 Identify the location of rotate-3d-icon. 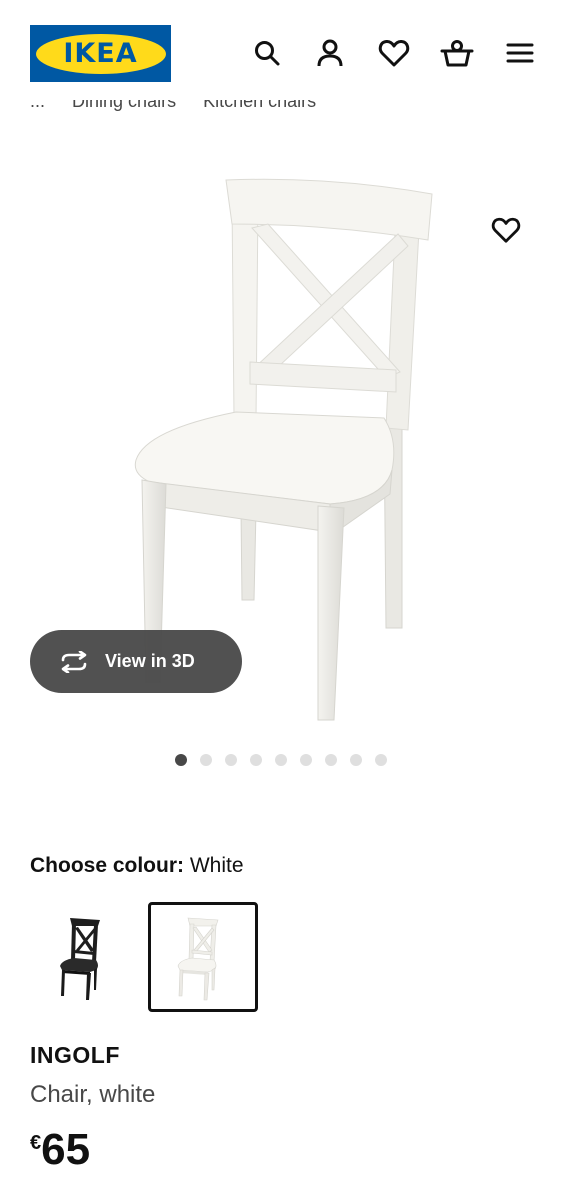
(74, 661).